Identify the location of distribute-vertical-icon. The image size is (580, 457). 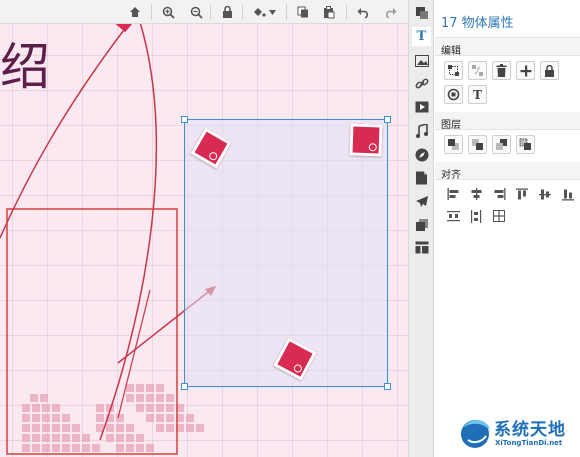
(476, 216).